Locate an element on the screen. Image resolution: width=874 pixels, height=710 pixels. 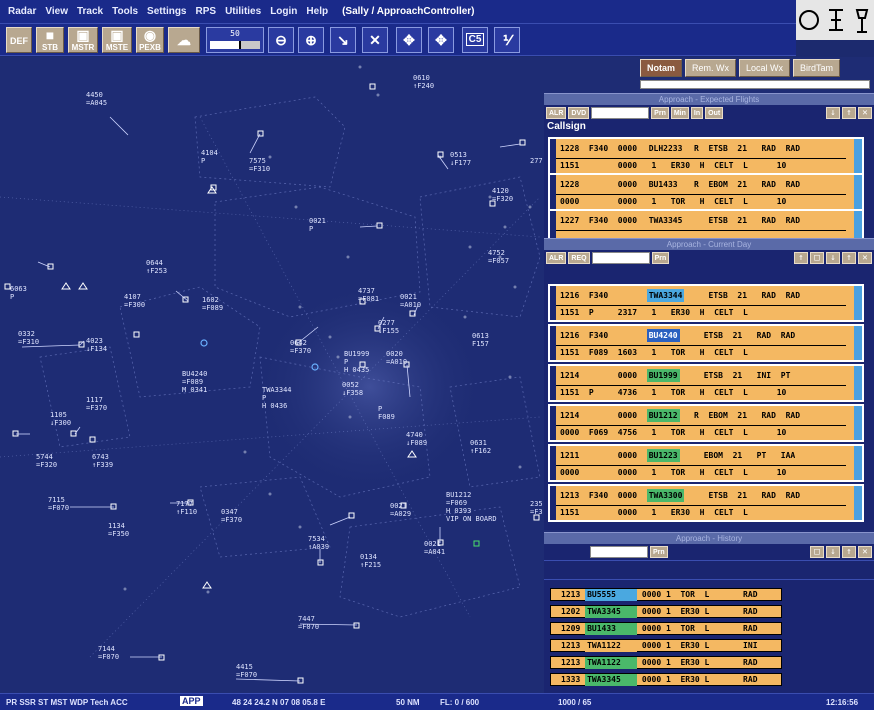
sort-icon: ↑ is located at coordinates (801, 258).